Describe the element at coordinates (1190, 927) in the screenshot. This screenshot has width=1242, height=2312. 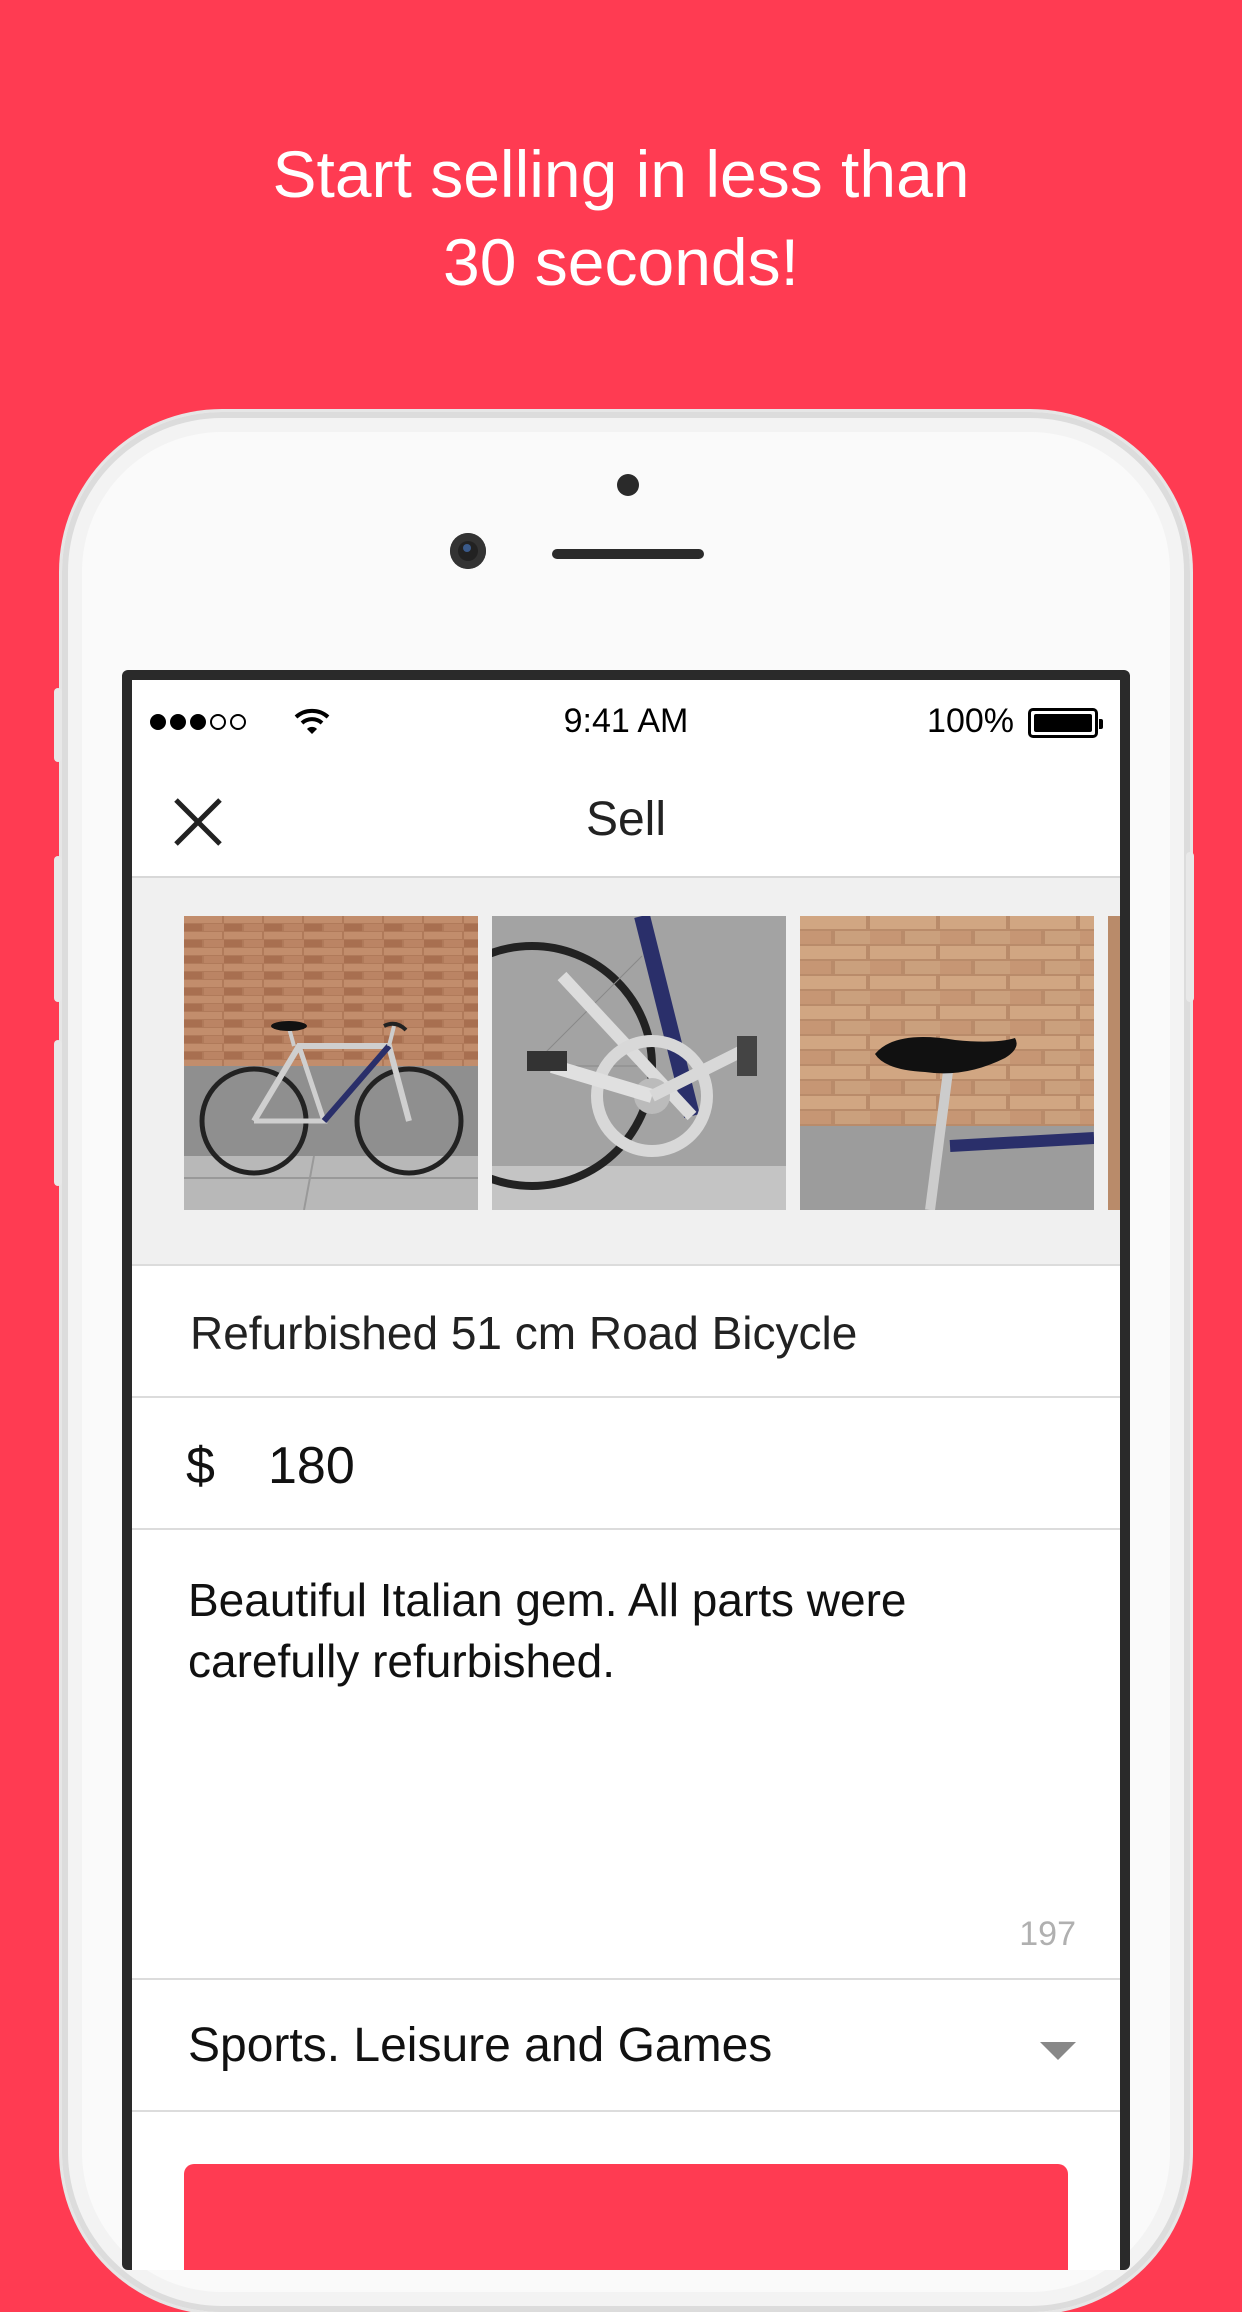
I see `phone-power-button` at that location.